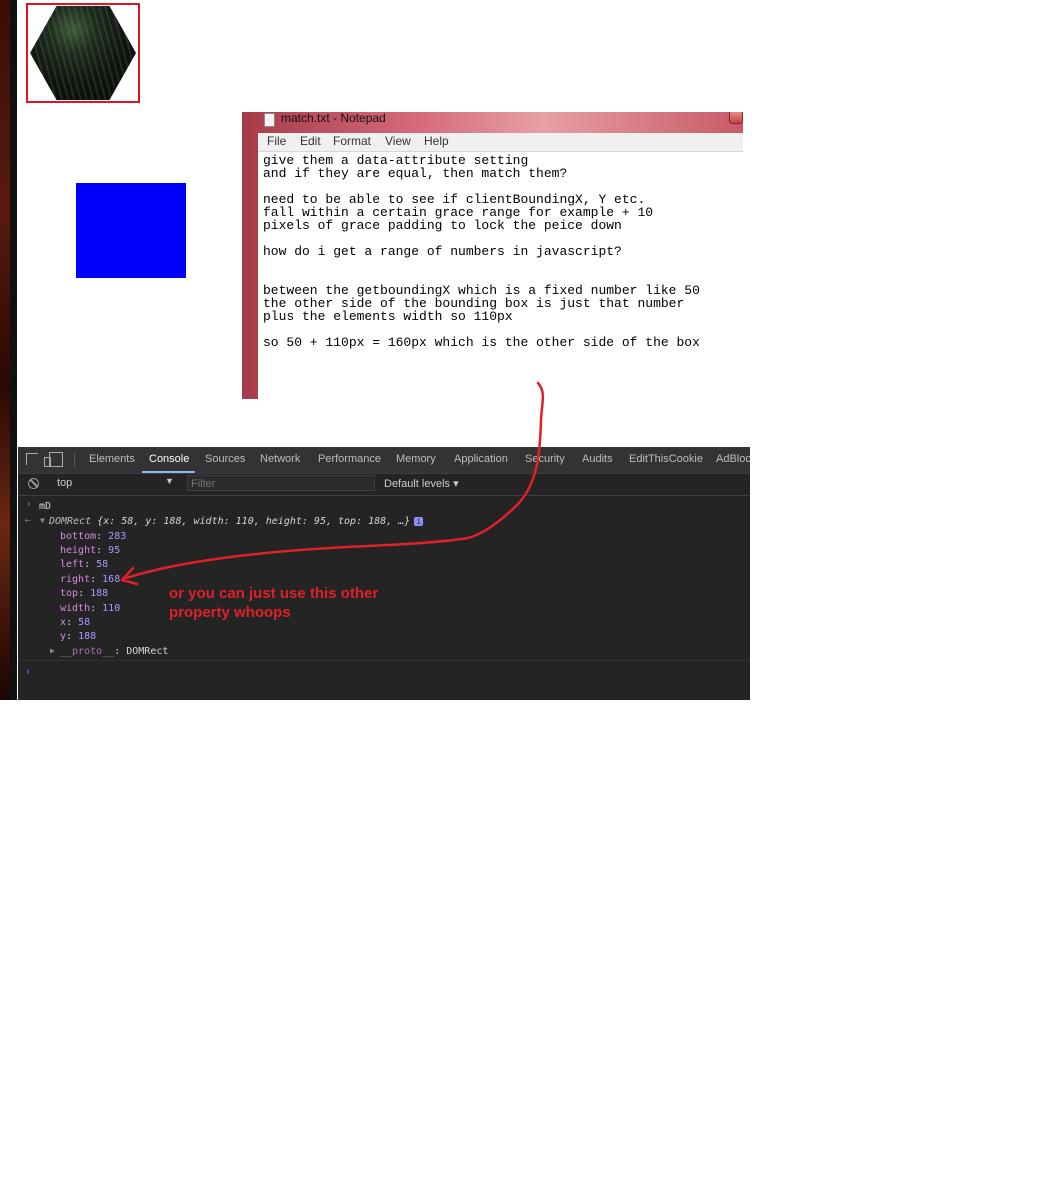  What do you see at coordinates (416, 459) in the screenshot?
I see `tab-memory: Memory` at bounding box center [416, 459].